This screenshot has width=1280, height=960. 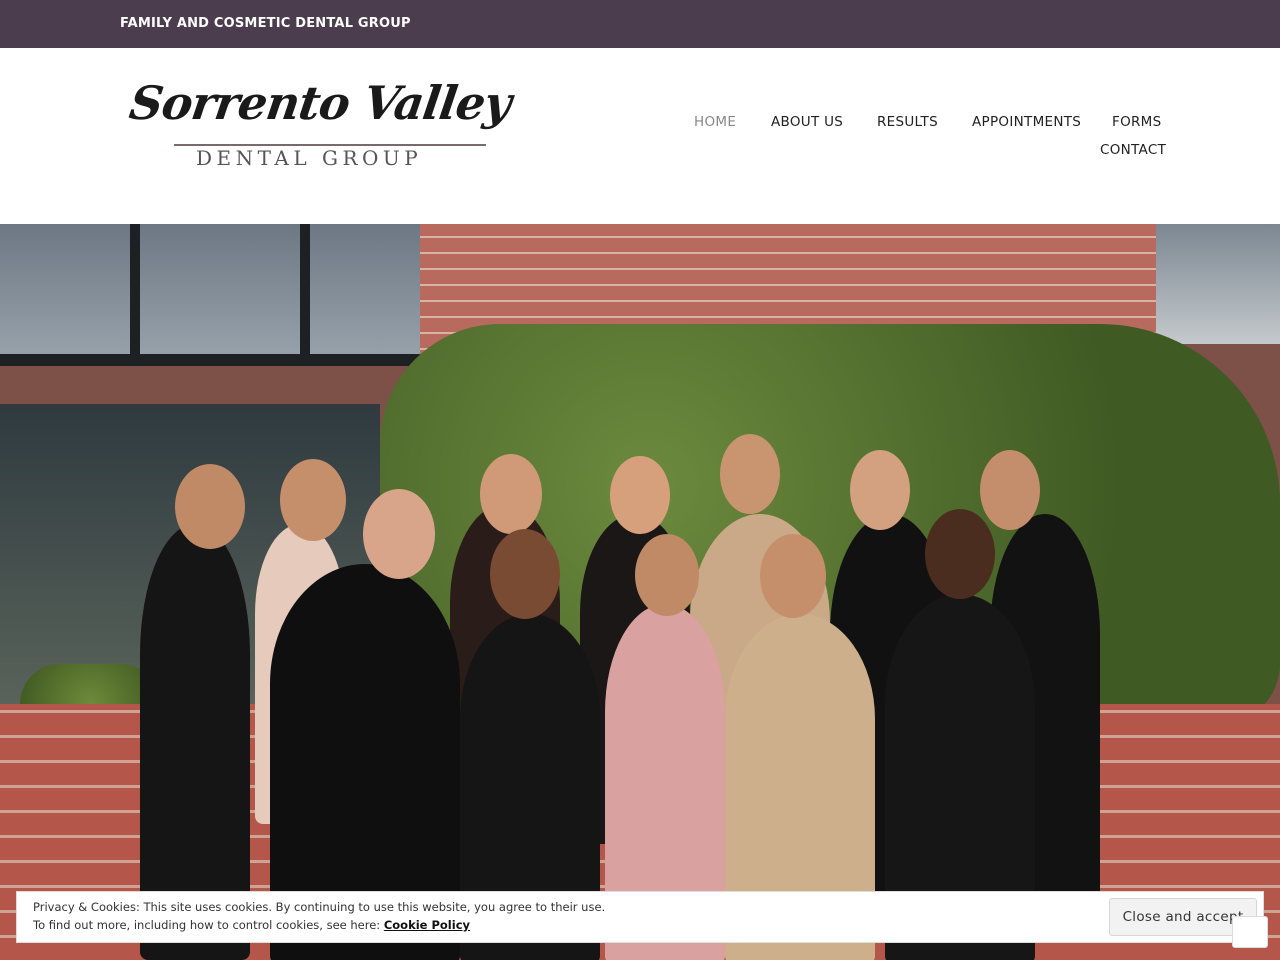 What do you see at coordinates (320, 103) in the screenshot?
I see `logo-script-text: Sorrento Valley` at bounding box center [320, 103].